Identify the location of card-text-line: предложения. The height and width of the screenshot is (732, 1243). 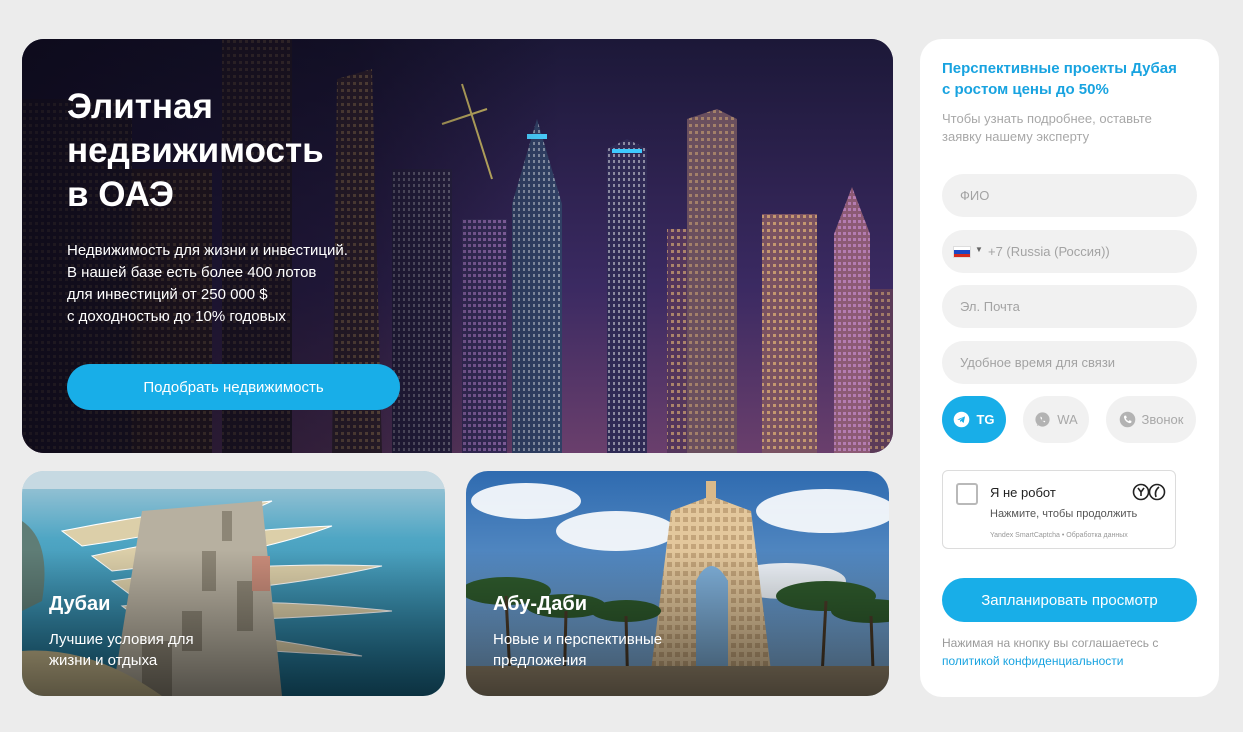
(540, 660).